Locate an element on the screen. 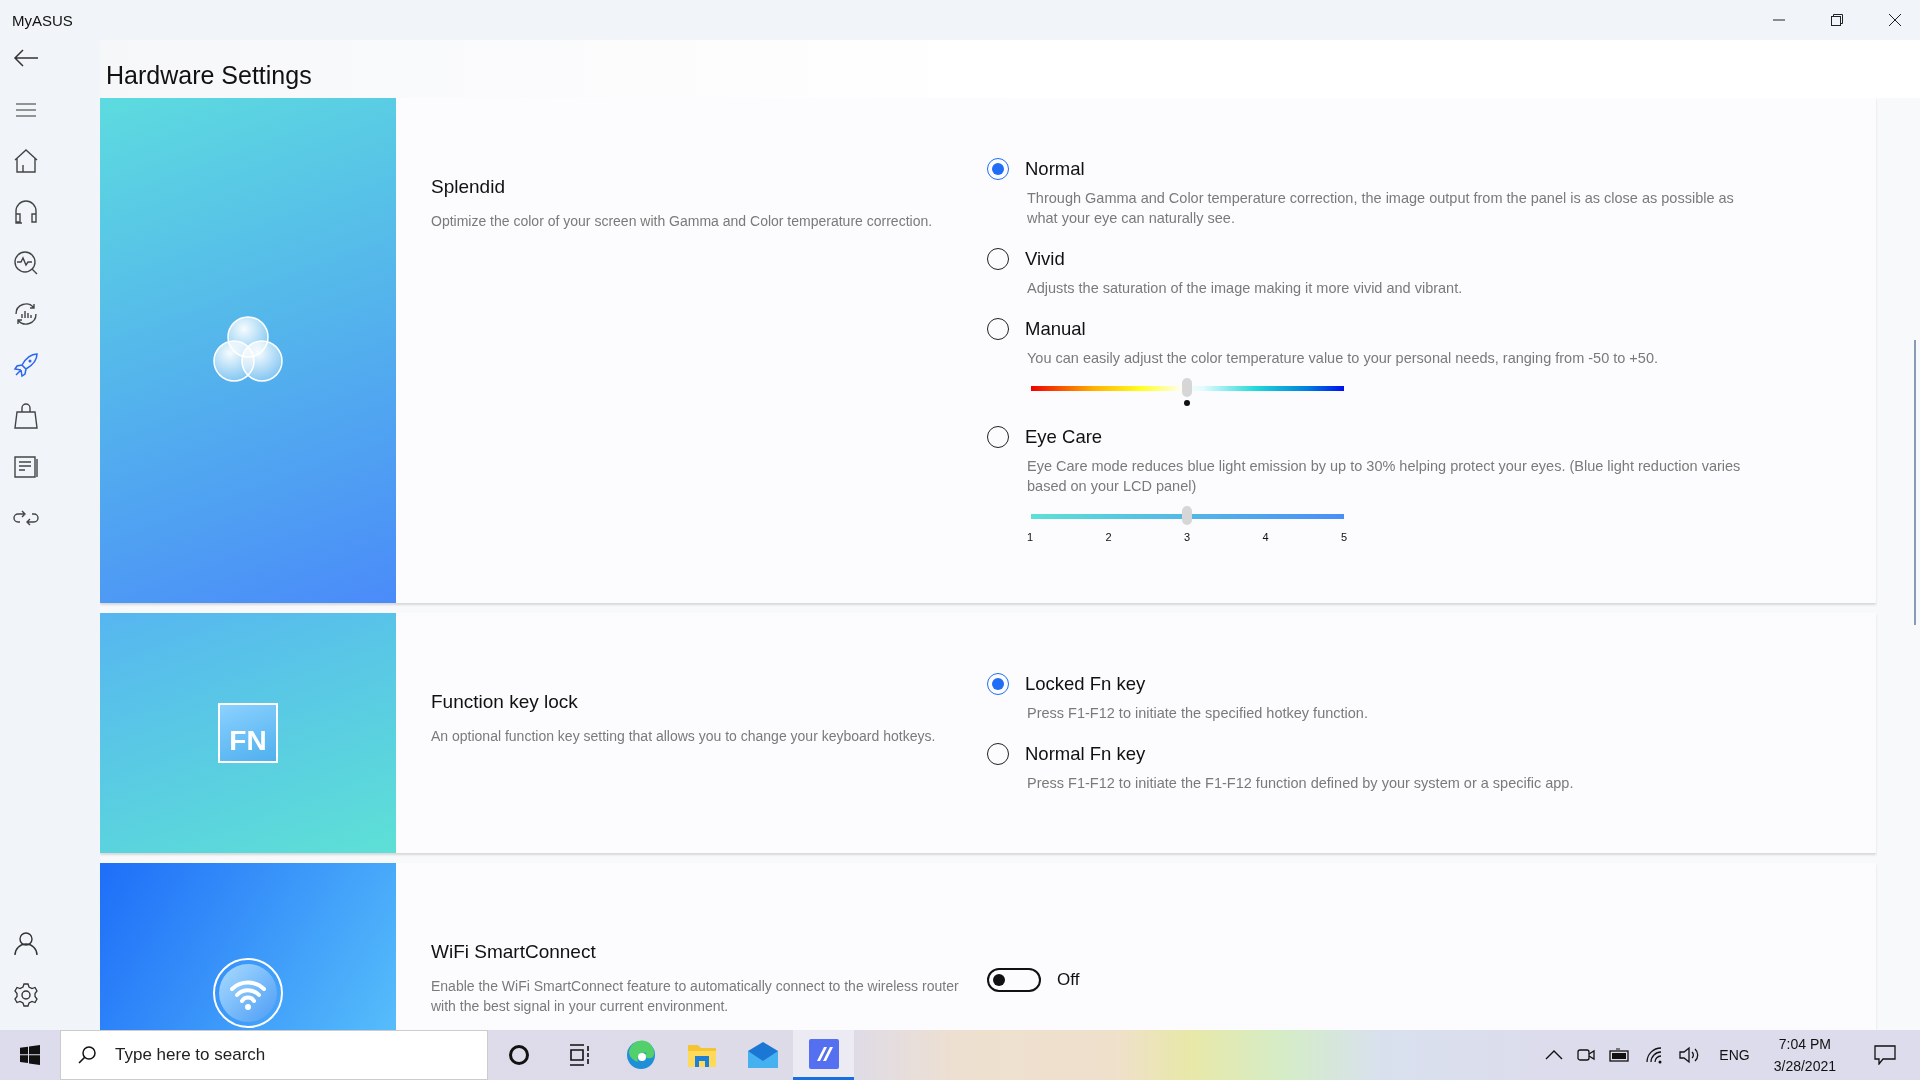 The image size is (1920, 1080). task-view-icon is located at coordinates (579, 1055).